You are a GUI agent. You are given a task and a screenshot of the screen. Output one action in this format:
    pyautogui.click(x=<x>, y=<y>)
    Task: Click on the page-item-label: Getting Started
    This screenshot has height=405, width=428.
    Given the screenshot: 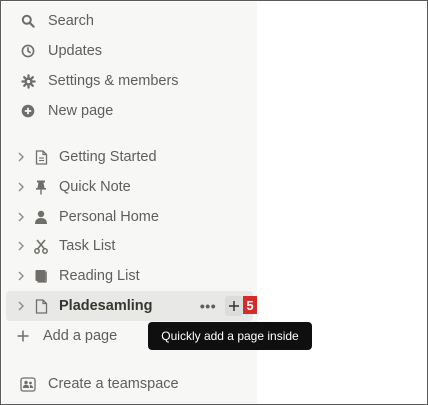 What is the action you would take?
    pyautogui.click(x=108, y=157)
    